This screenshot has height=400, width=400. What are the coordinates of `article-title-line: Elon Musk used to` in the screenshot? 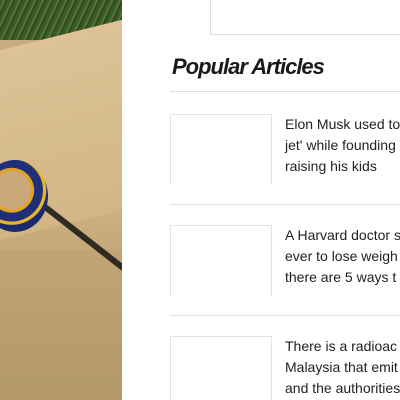 It's located at (342, 124).